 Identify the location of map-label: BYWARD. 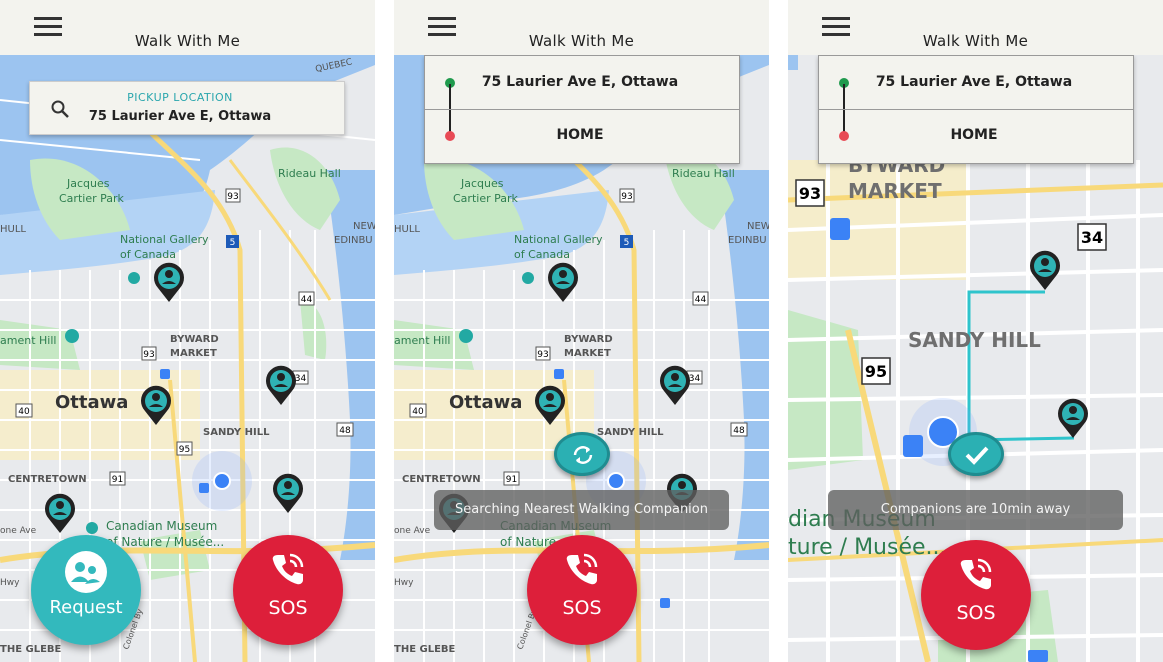
(588, 339).